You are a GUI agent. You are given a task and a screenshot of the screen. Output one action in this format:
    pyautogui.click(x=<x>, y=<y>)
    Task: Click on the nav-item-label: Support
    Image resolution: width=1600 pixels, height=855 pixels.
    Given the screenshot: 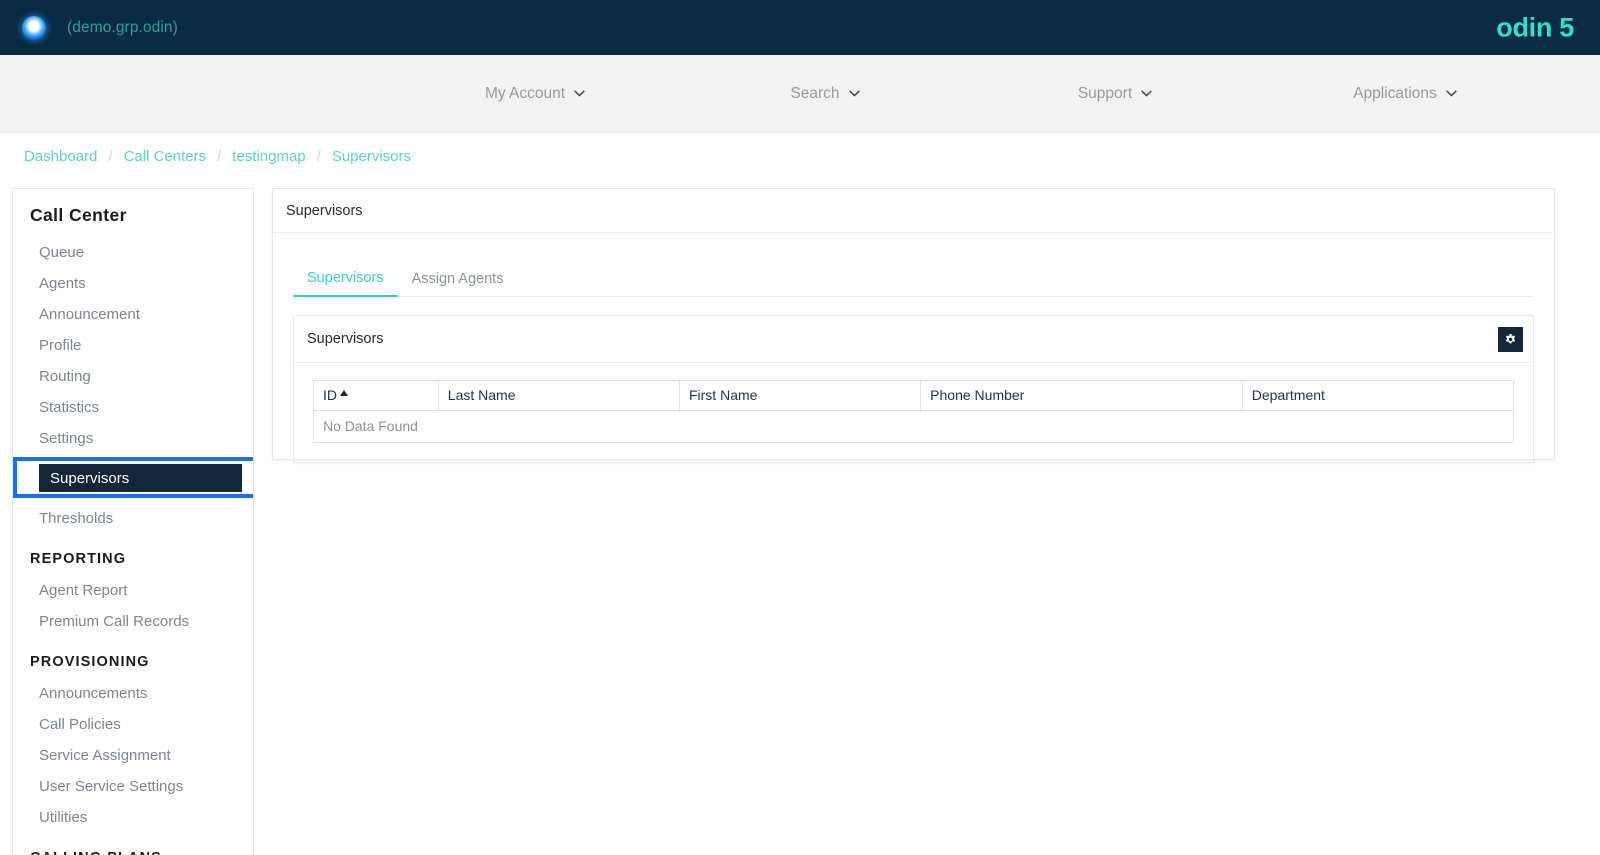 What is the action you would take?
    pyautogui.click(x=1105, y=93)
    